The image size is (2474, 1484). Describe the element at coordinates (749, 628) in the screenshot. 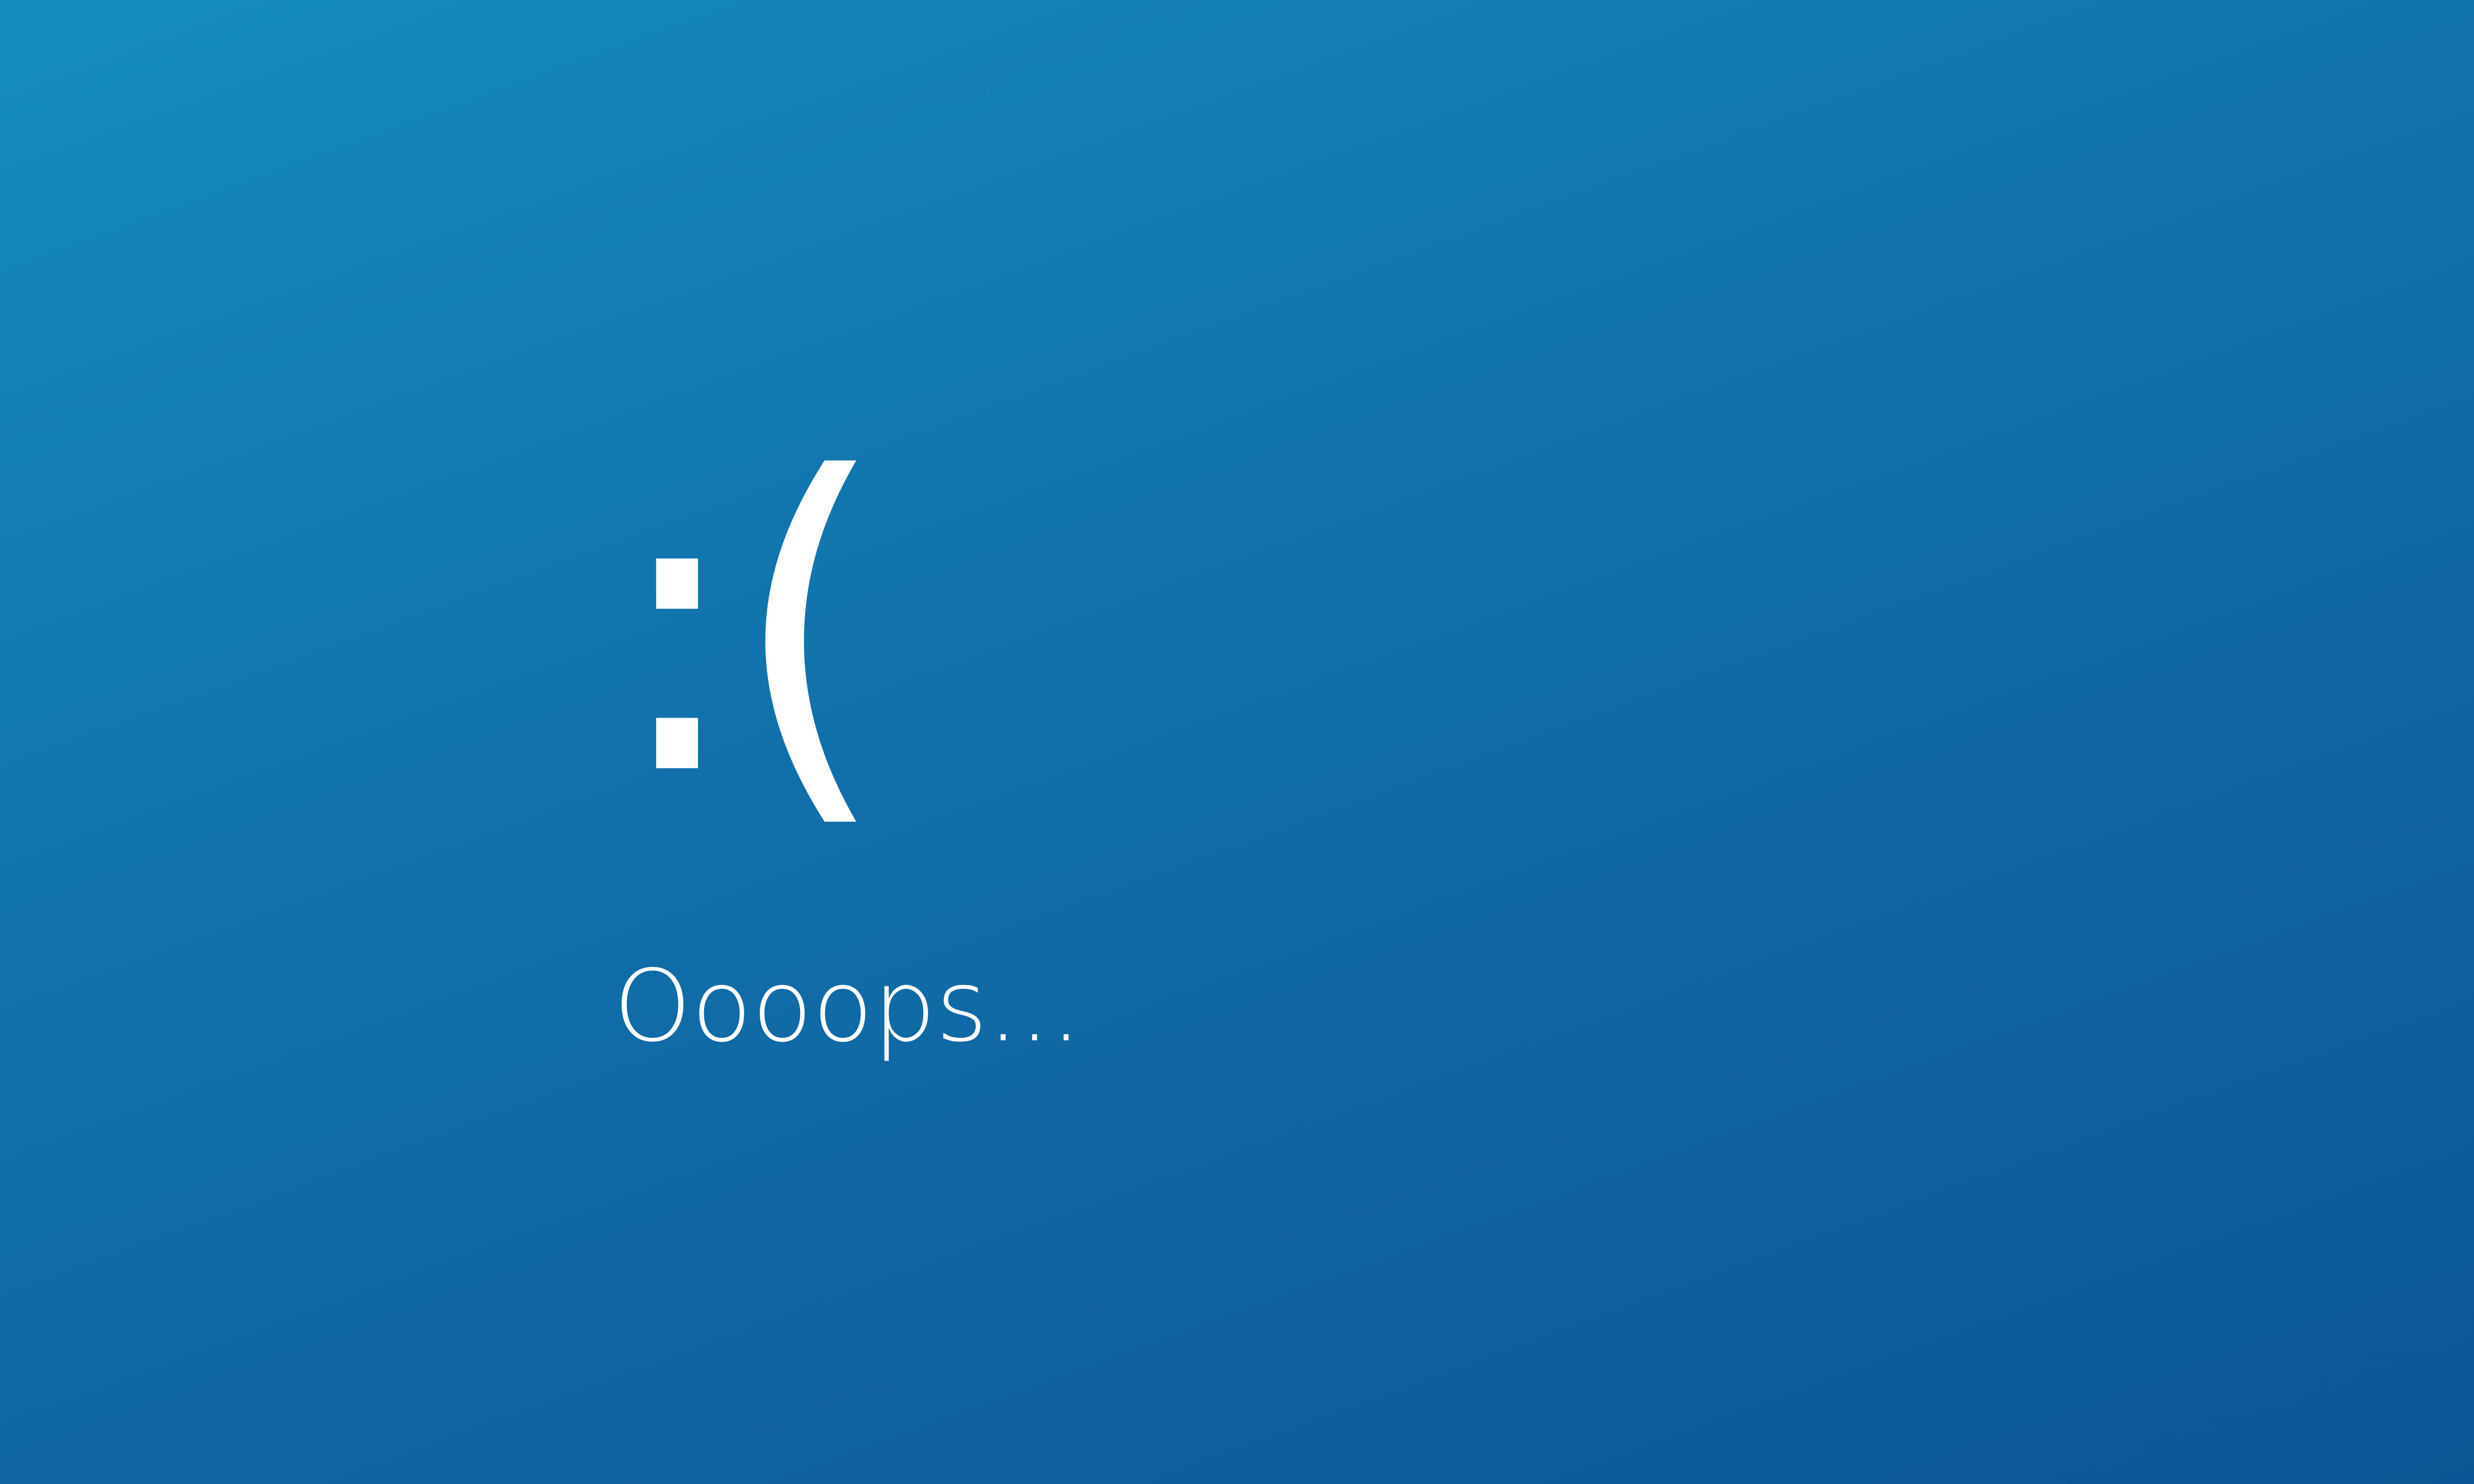

I see `sad-face-emoticon: :(` at that location.